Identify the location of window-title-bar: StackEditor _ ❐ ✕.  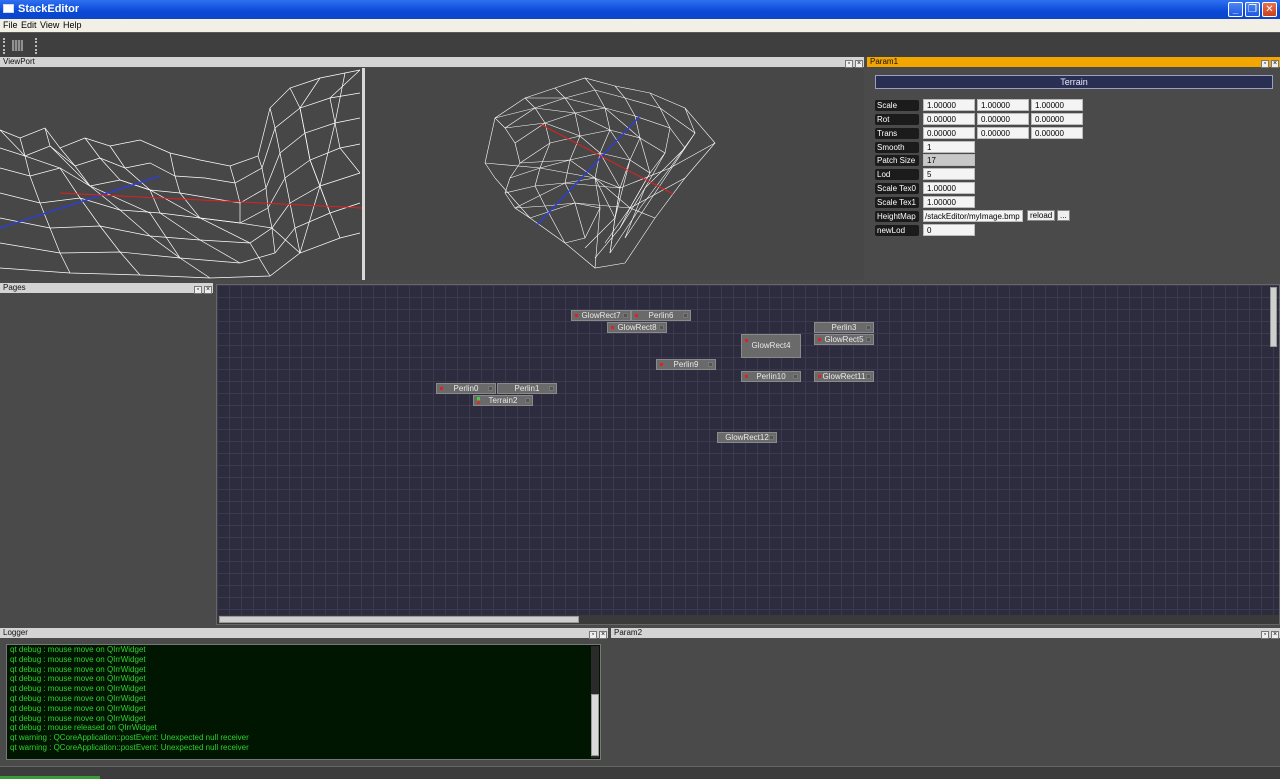
(640, 9).